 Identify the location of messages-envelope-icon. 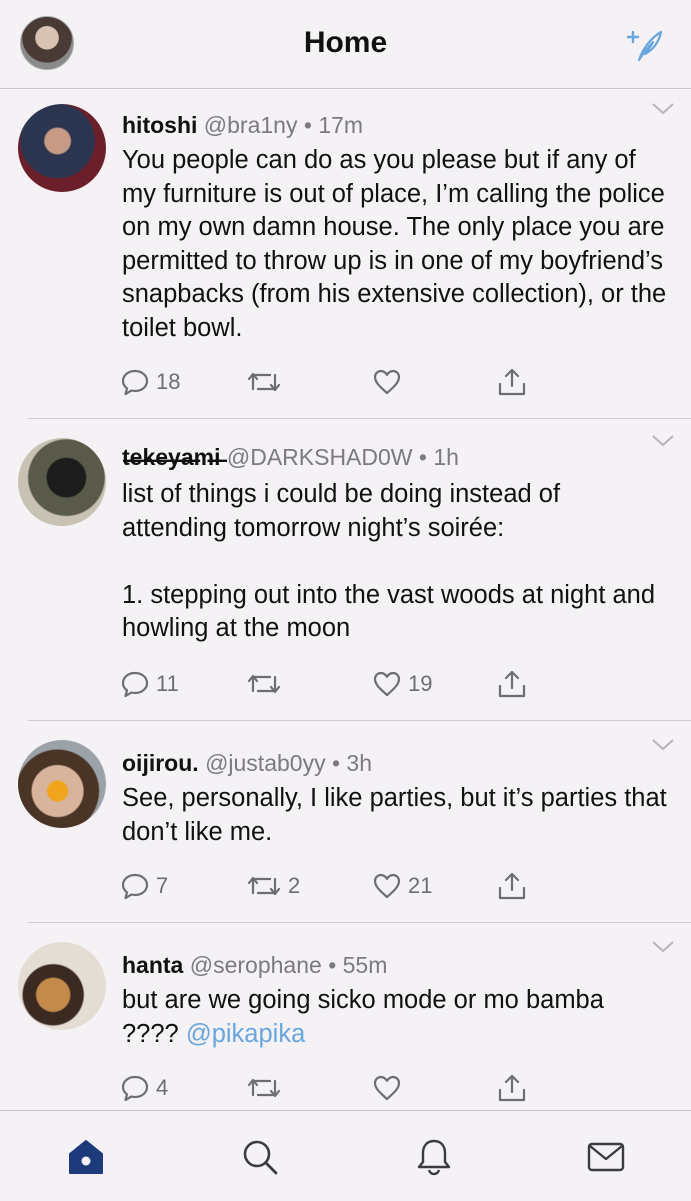
(606, 1157).